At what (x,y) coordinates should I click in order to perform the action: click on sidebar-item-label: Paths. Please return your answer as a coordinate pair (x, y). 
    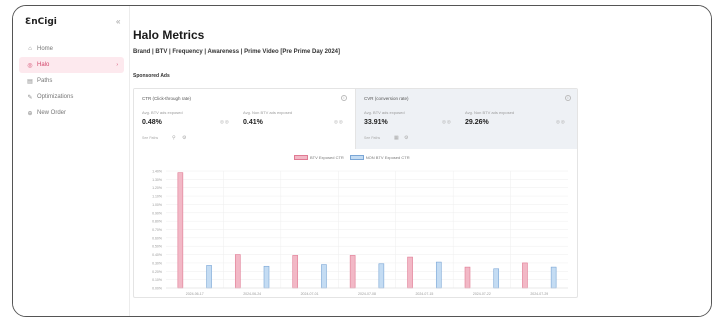
    Looking at the image, I should click on (45, 81).